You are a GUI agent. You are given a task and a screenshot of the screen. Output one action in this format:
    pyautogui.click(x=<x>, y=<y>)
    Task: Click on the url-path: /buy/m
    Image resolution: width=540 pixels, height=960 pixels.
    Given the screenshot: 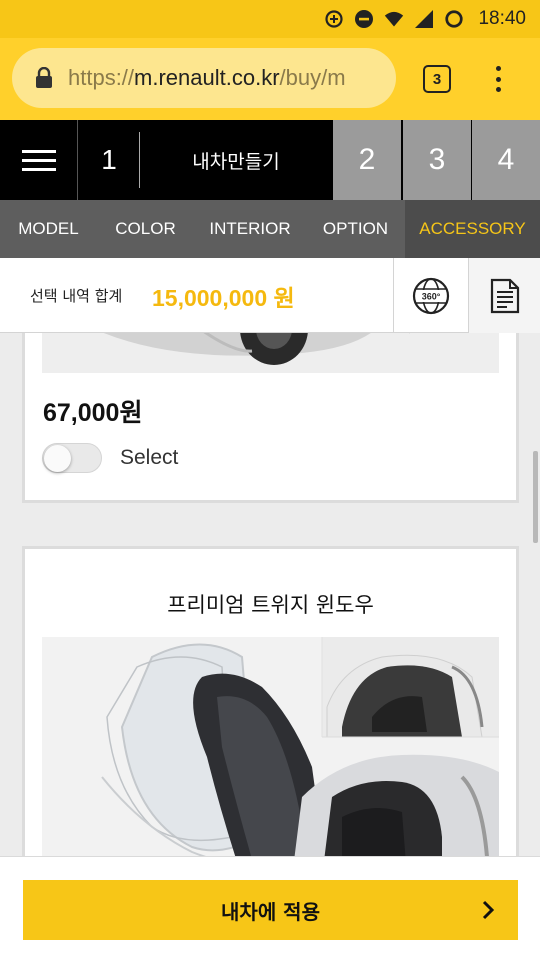 What is the action you would take?
    pyautogui.click(x=312, y=77)
    